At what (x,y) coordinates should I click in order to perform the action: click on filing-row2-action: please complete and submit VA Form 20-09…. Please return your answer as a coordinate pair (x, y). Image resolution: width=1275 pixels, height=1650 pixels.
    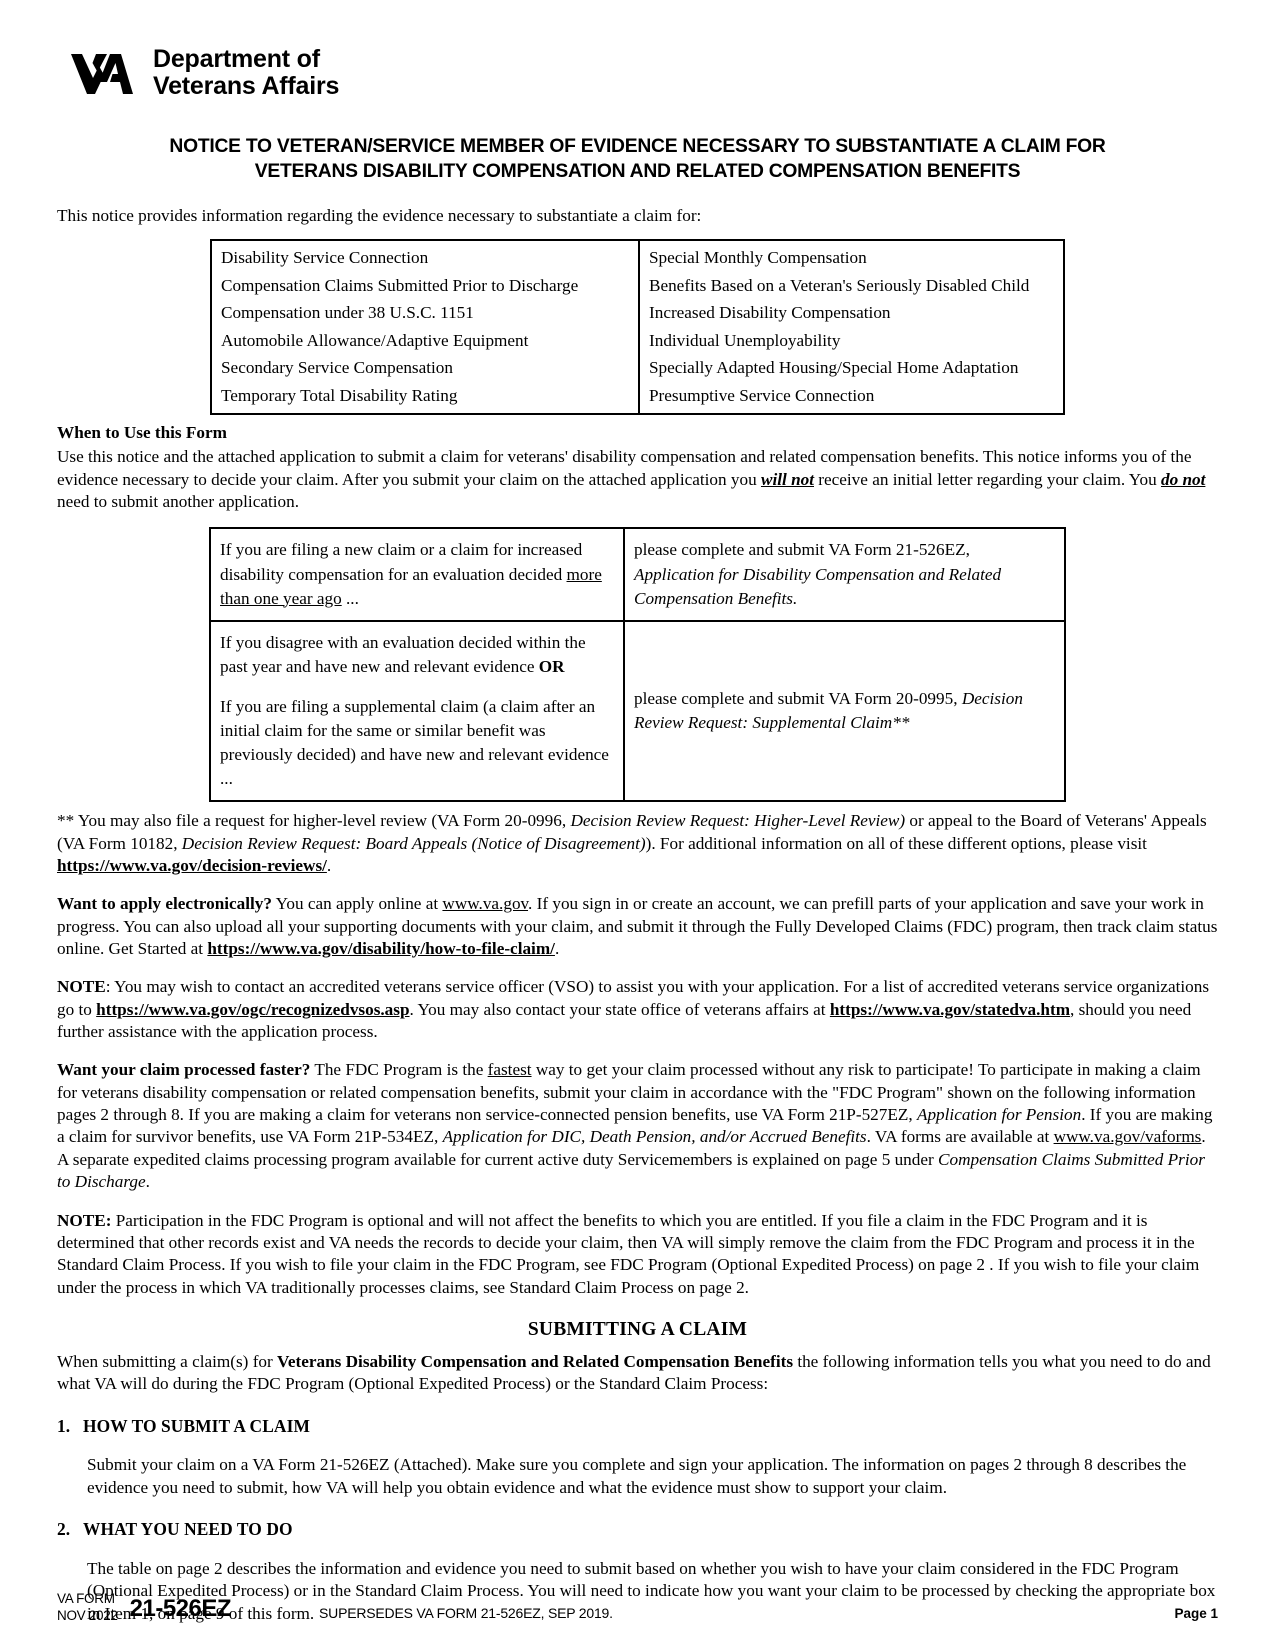
    Looking at the image, I should click on (844, 711).